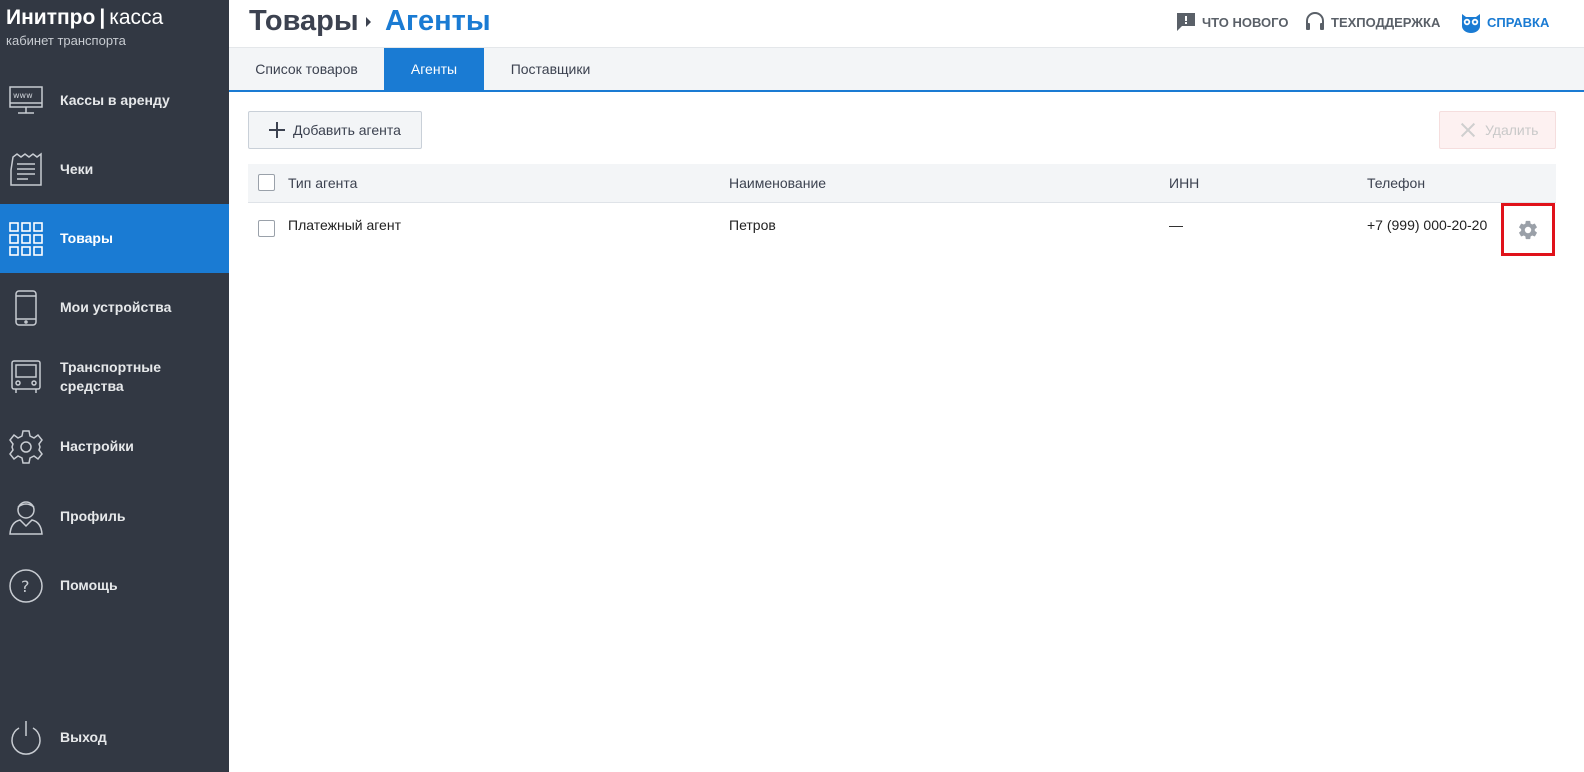  What do you see at coordinates (114, 238) in the screenshot?
I see `sidebar-item-products: Товары` at bounding box center [114, 238].